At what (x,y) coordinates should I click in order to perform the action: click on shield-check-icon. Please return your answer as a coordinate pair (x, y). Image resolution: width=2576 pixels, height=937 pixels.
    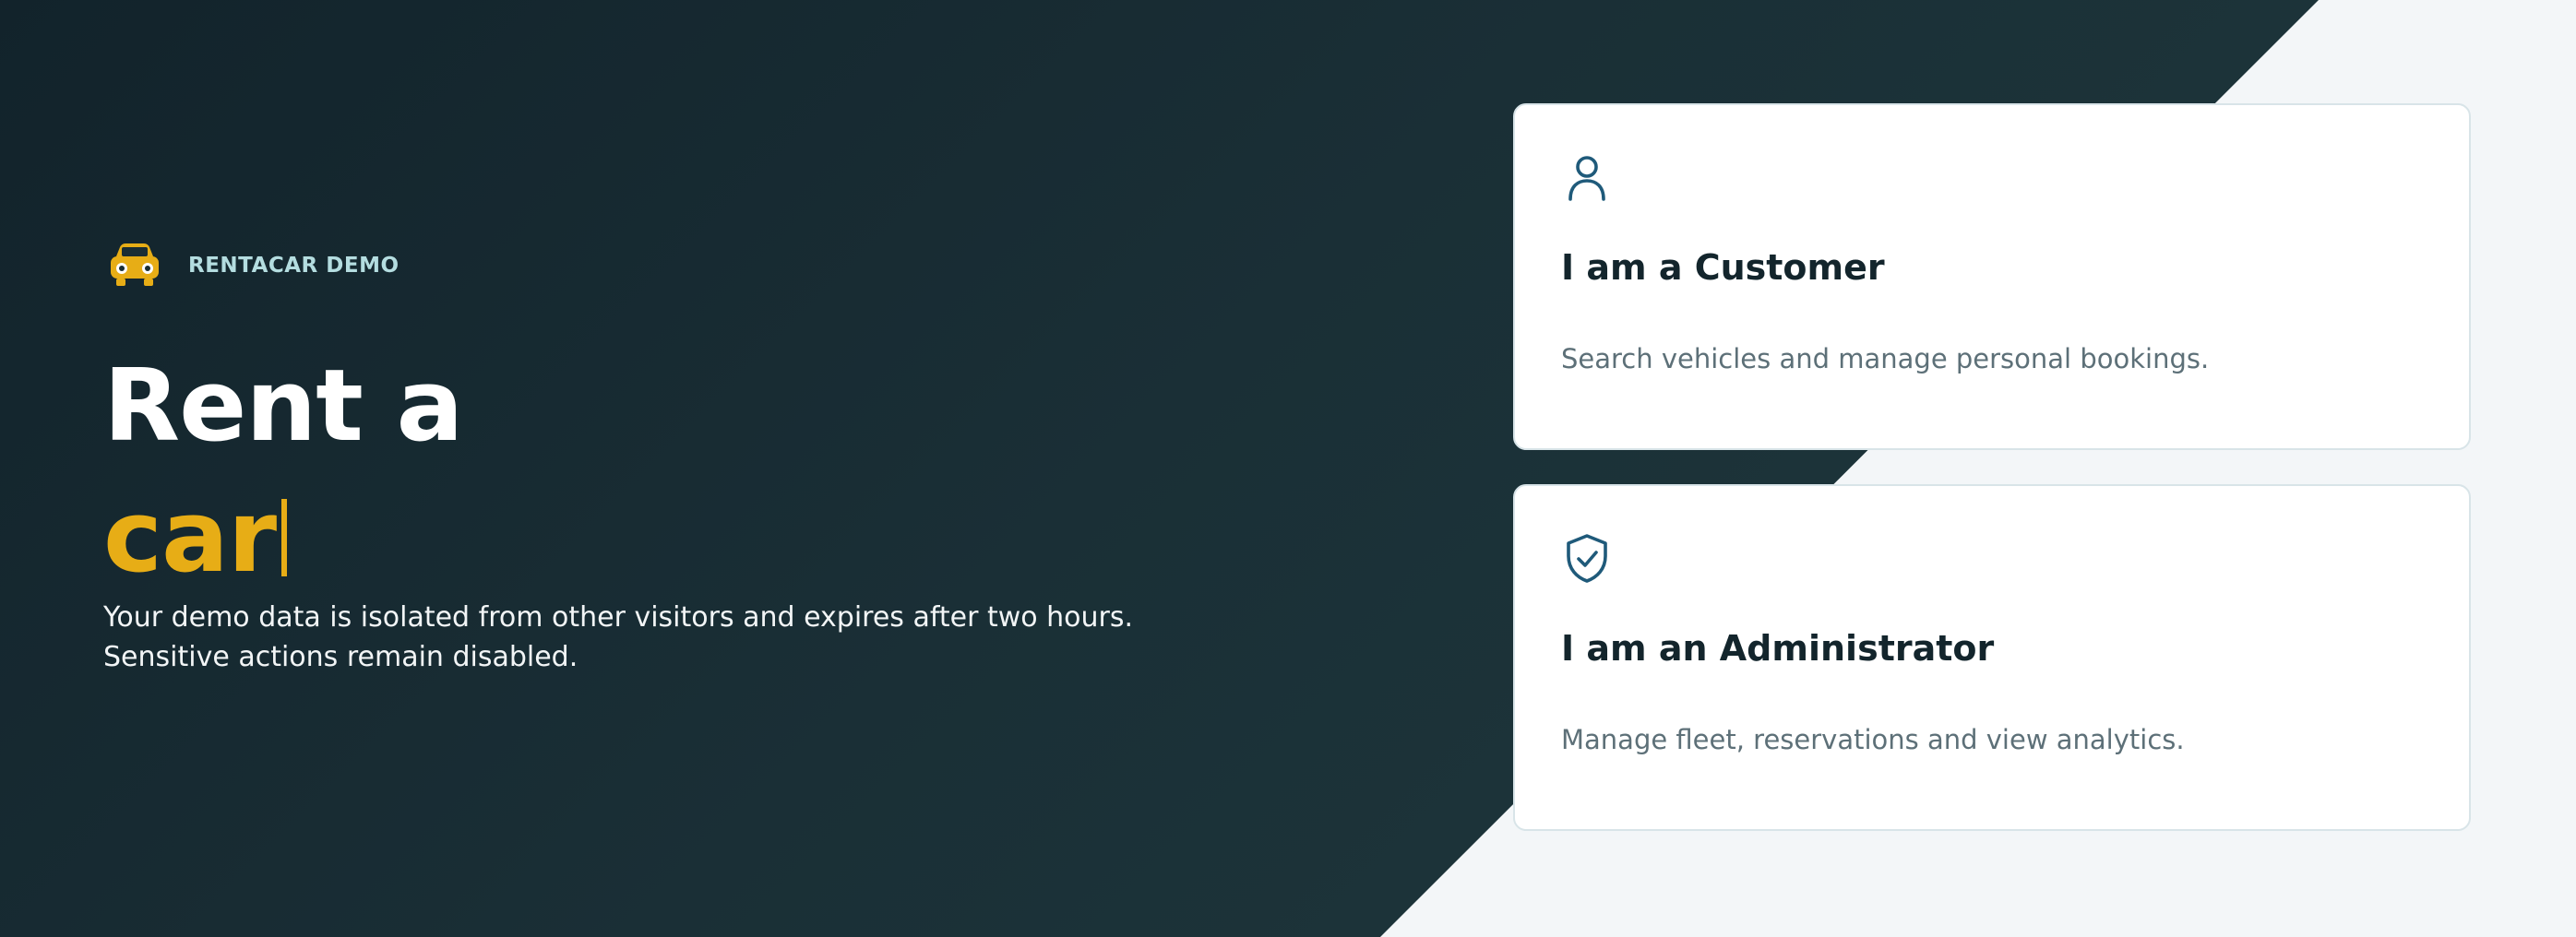
    Looking at the image, I should click on (1587, 558).